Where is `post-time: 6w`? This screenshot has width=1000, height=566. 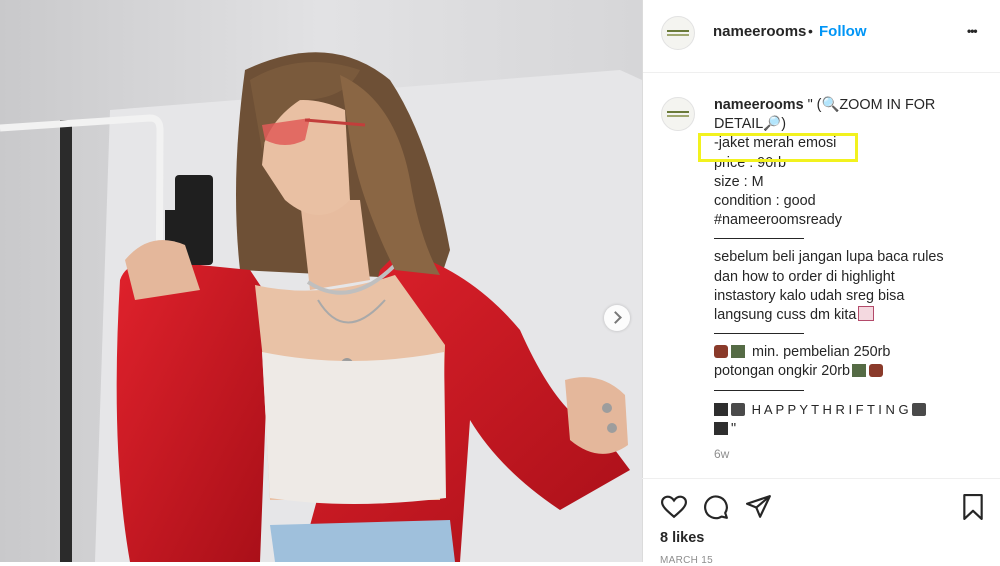
post-time: 6w is located at coordinates (849, 454).